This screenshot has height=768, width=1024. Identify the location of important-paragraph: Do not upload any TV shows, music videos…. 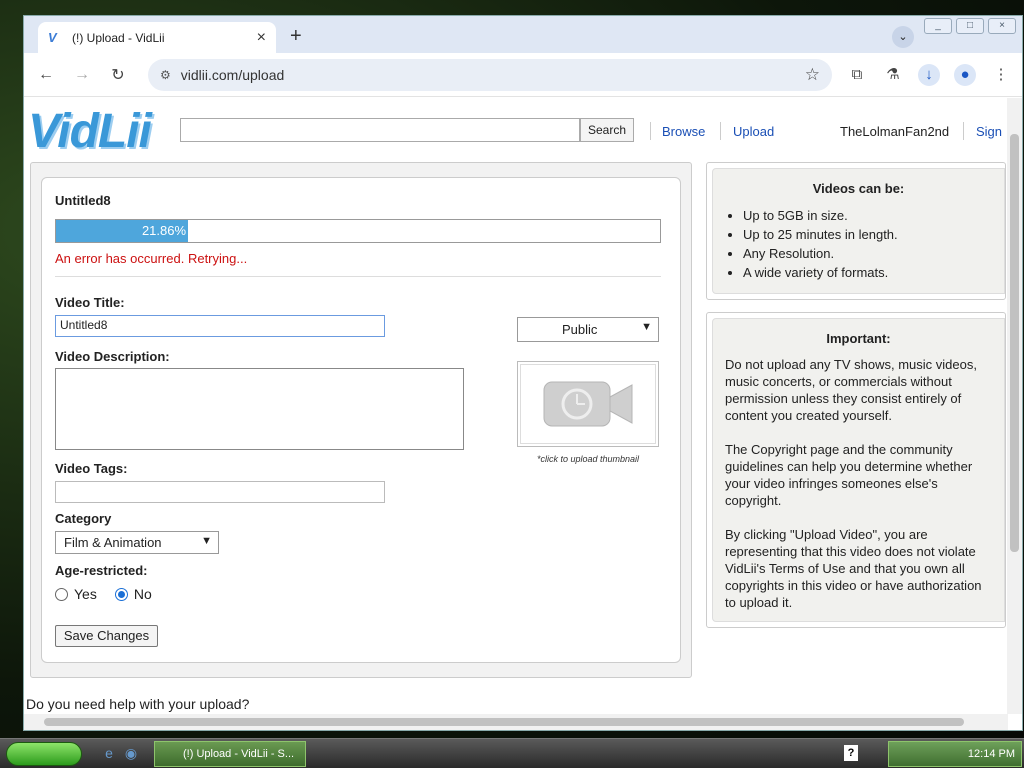
(851, 390).